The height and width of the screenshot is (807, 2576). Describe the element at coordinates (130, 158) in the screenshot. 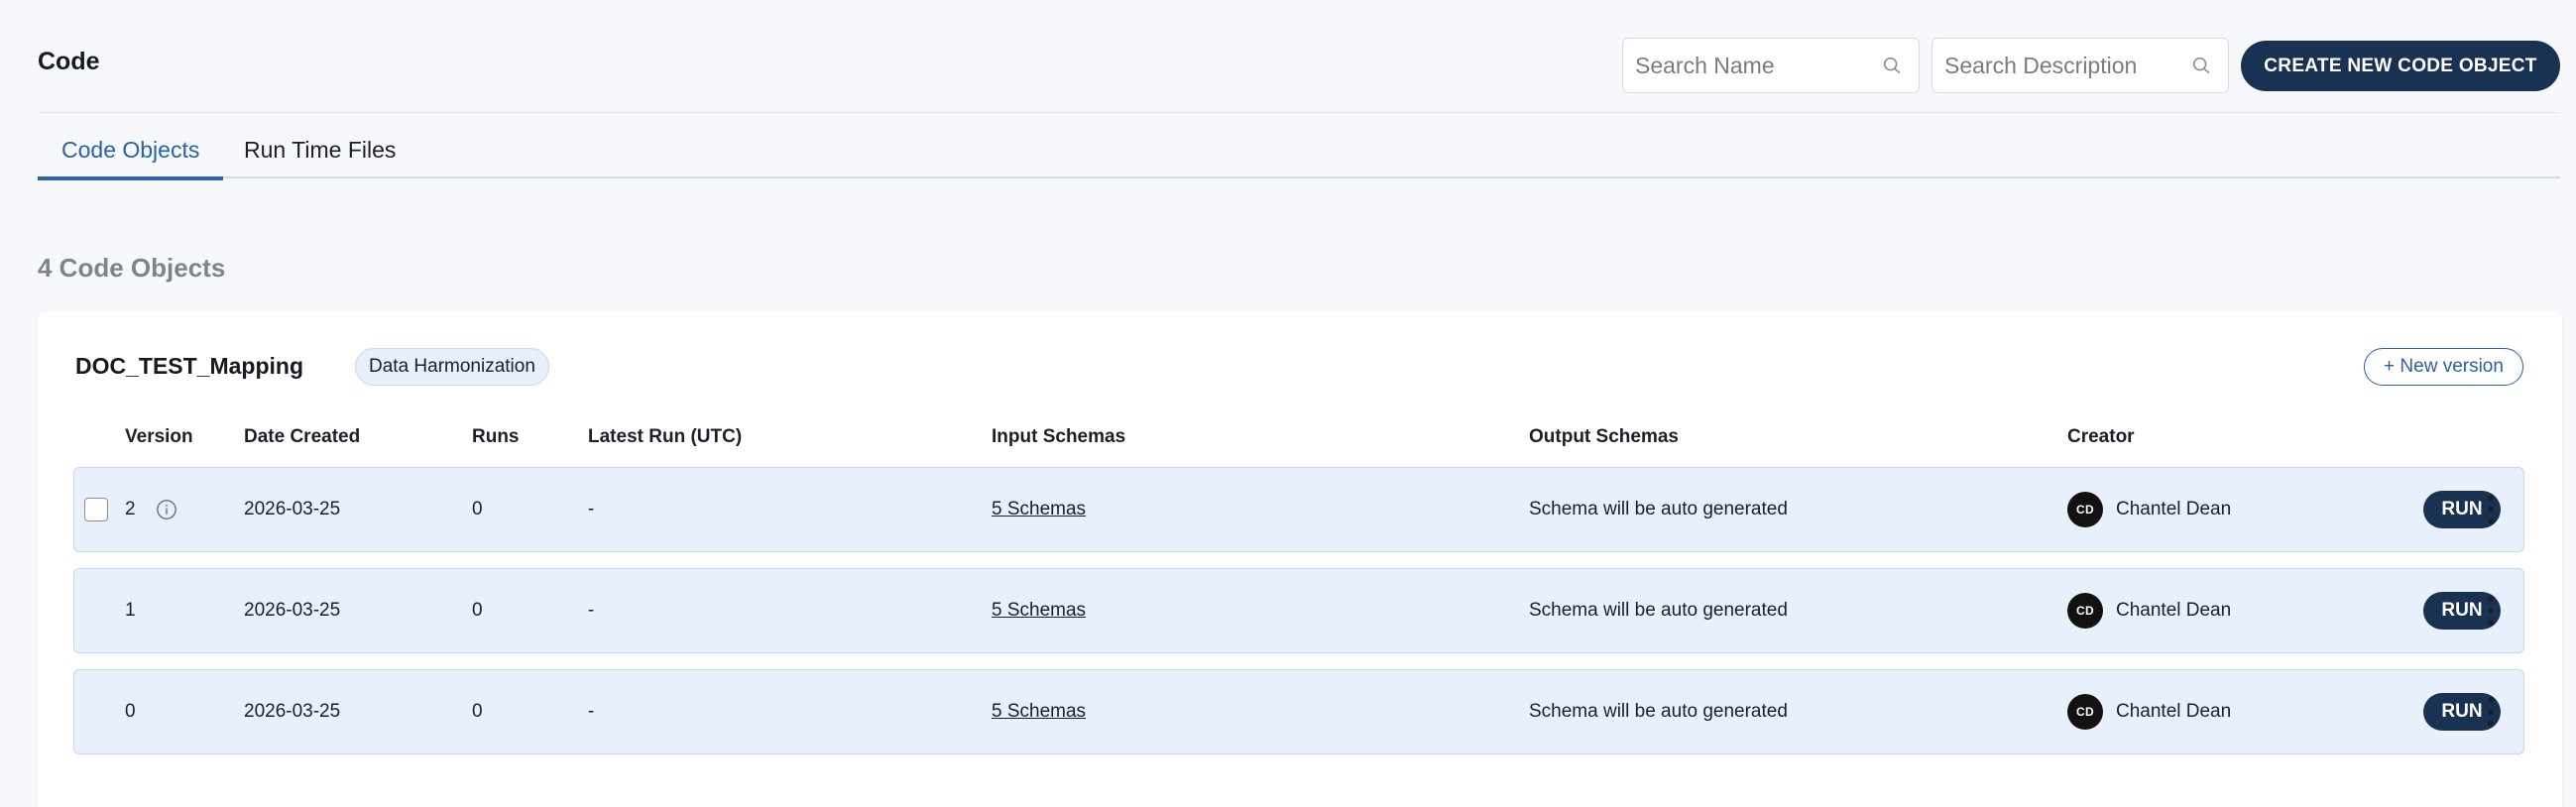

I see `tab-code-objects: Code Objects` at that location.